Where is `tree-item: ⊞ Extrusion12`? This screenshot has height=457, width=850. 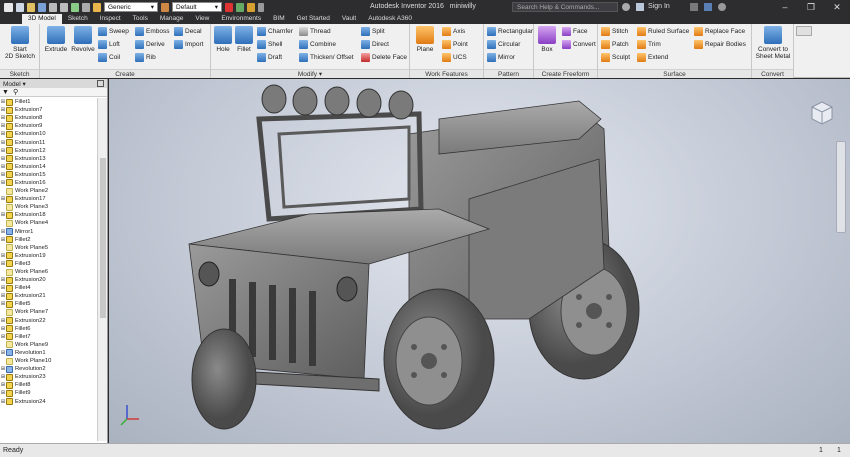
tree-item: ⊞ Extrusion12 is located at coordinates (48, 151).